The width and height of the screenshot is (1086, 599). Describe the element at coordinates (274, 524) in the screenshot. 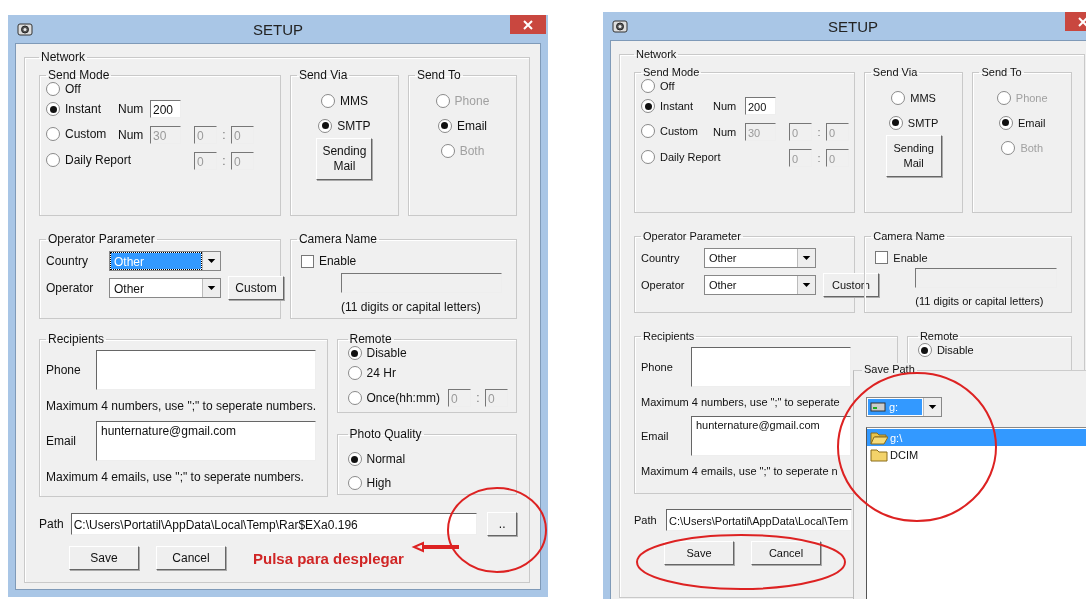

I see `path-field: C:\Users\Portatil\AppData\Local\Temp\Rar$EXa0.196` at that location.